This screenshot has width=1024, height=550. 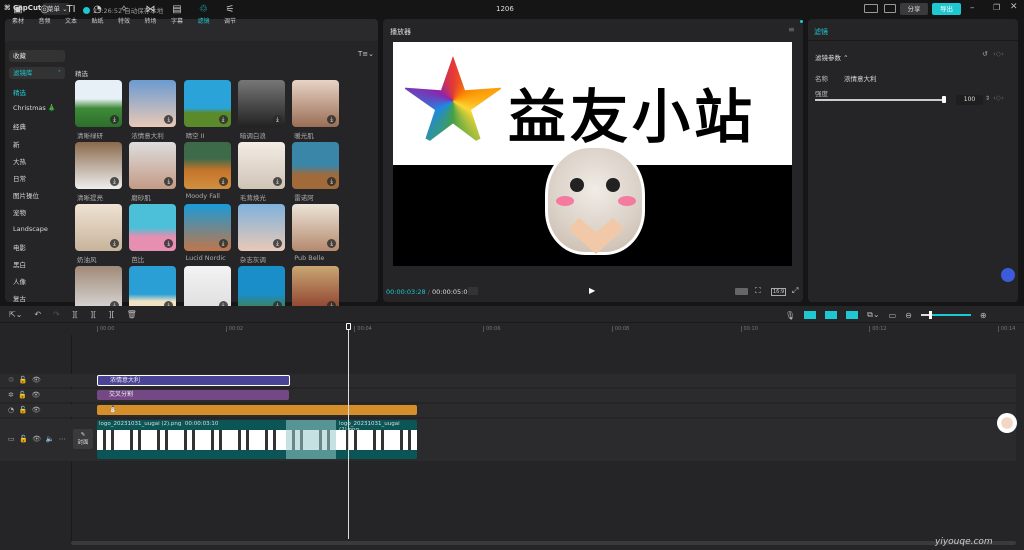 What do you see at coordinates (791, 29) in the screenshot?
I see `menu-icon: ≡` at bounding box center [791, 29].